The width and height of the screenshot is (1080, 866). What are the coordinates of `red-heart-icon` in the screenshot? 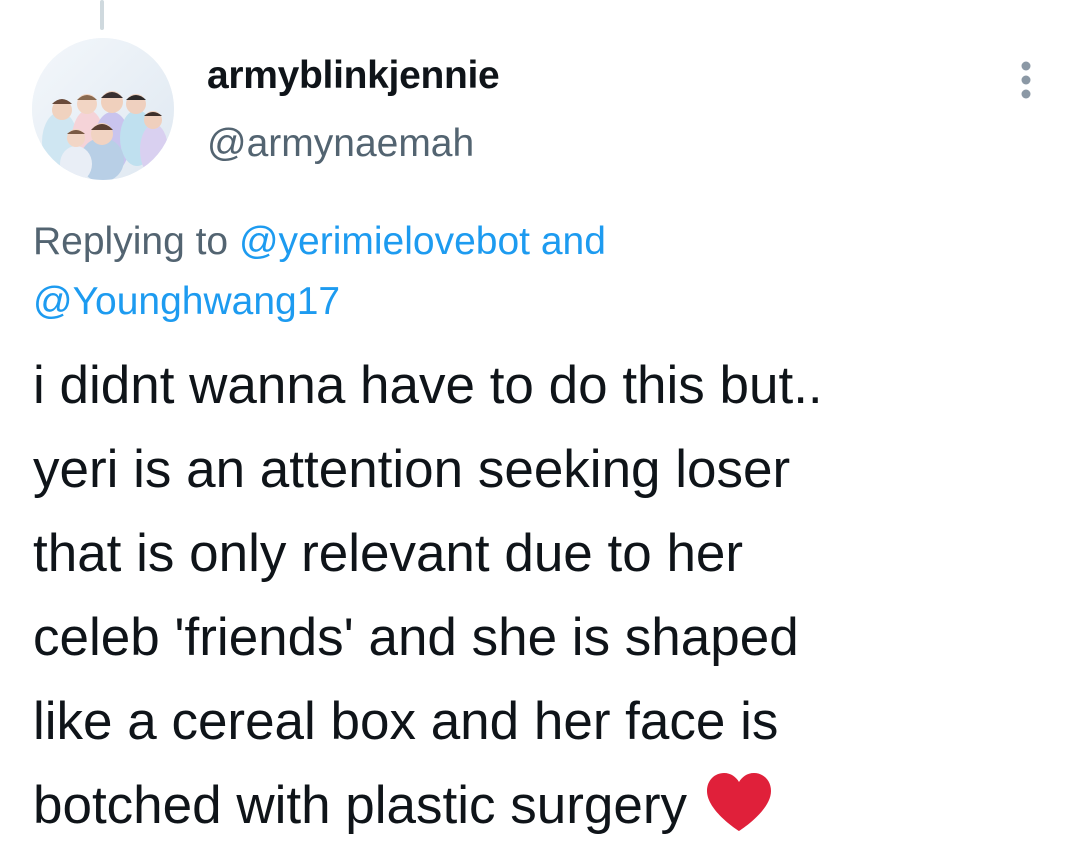 It's located at (739, 802).